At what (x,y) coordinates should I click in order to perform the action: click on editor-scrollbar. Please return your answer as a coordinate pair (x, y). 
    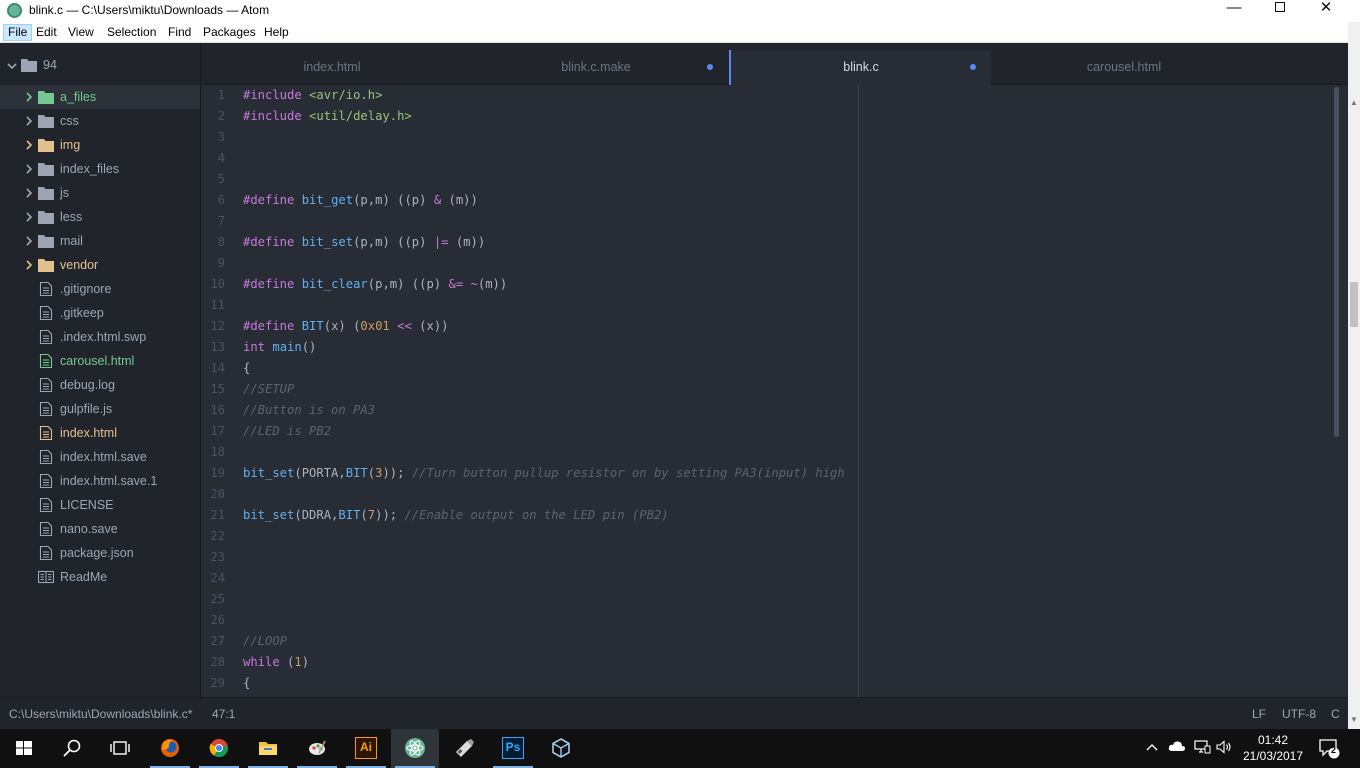
    Looking at the image, I should click on (1336, 262).